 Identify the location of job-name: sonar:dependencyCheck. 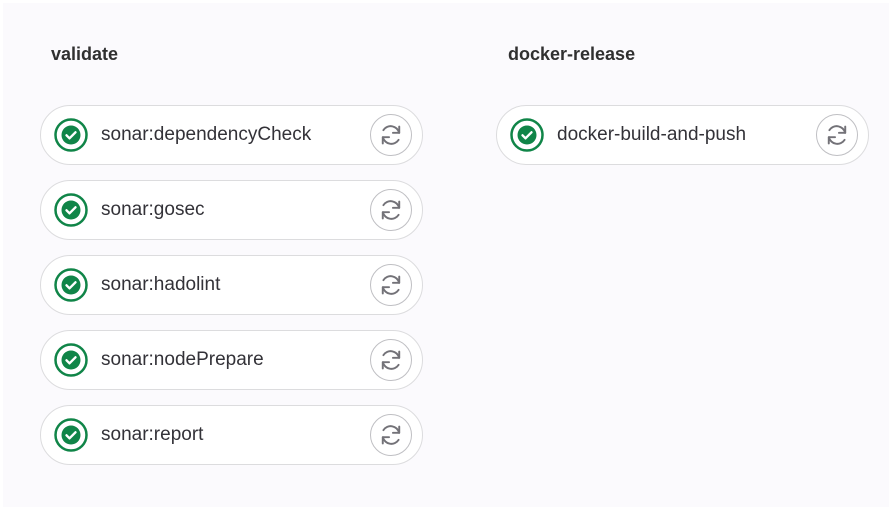
(206, 135).